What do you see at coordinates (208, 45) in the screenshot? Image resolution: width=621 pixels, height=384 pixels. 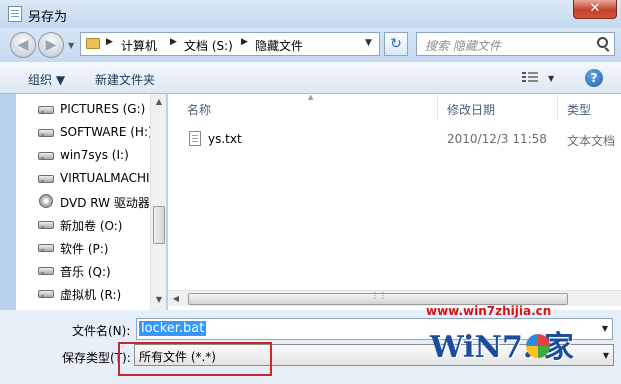 I see `breadcrumb-item: 文档 (S:)` at bounding box center [208, 45].